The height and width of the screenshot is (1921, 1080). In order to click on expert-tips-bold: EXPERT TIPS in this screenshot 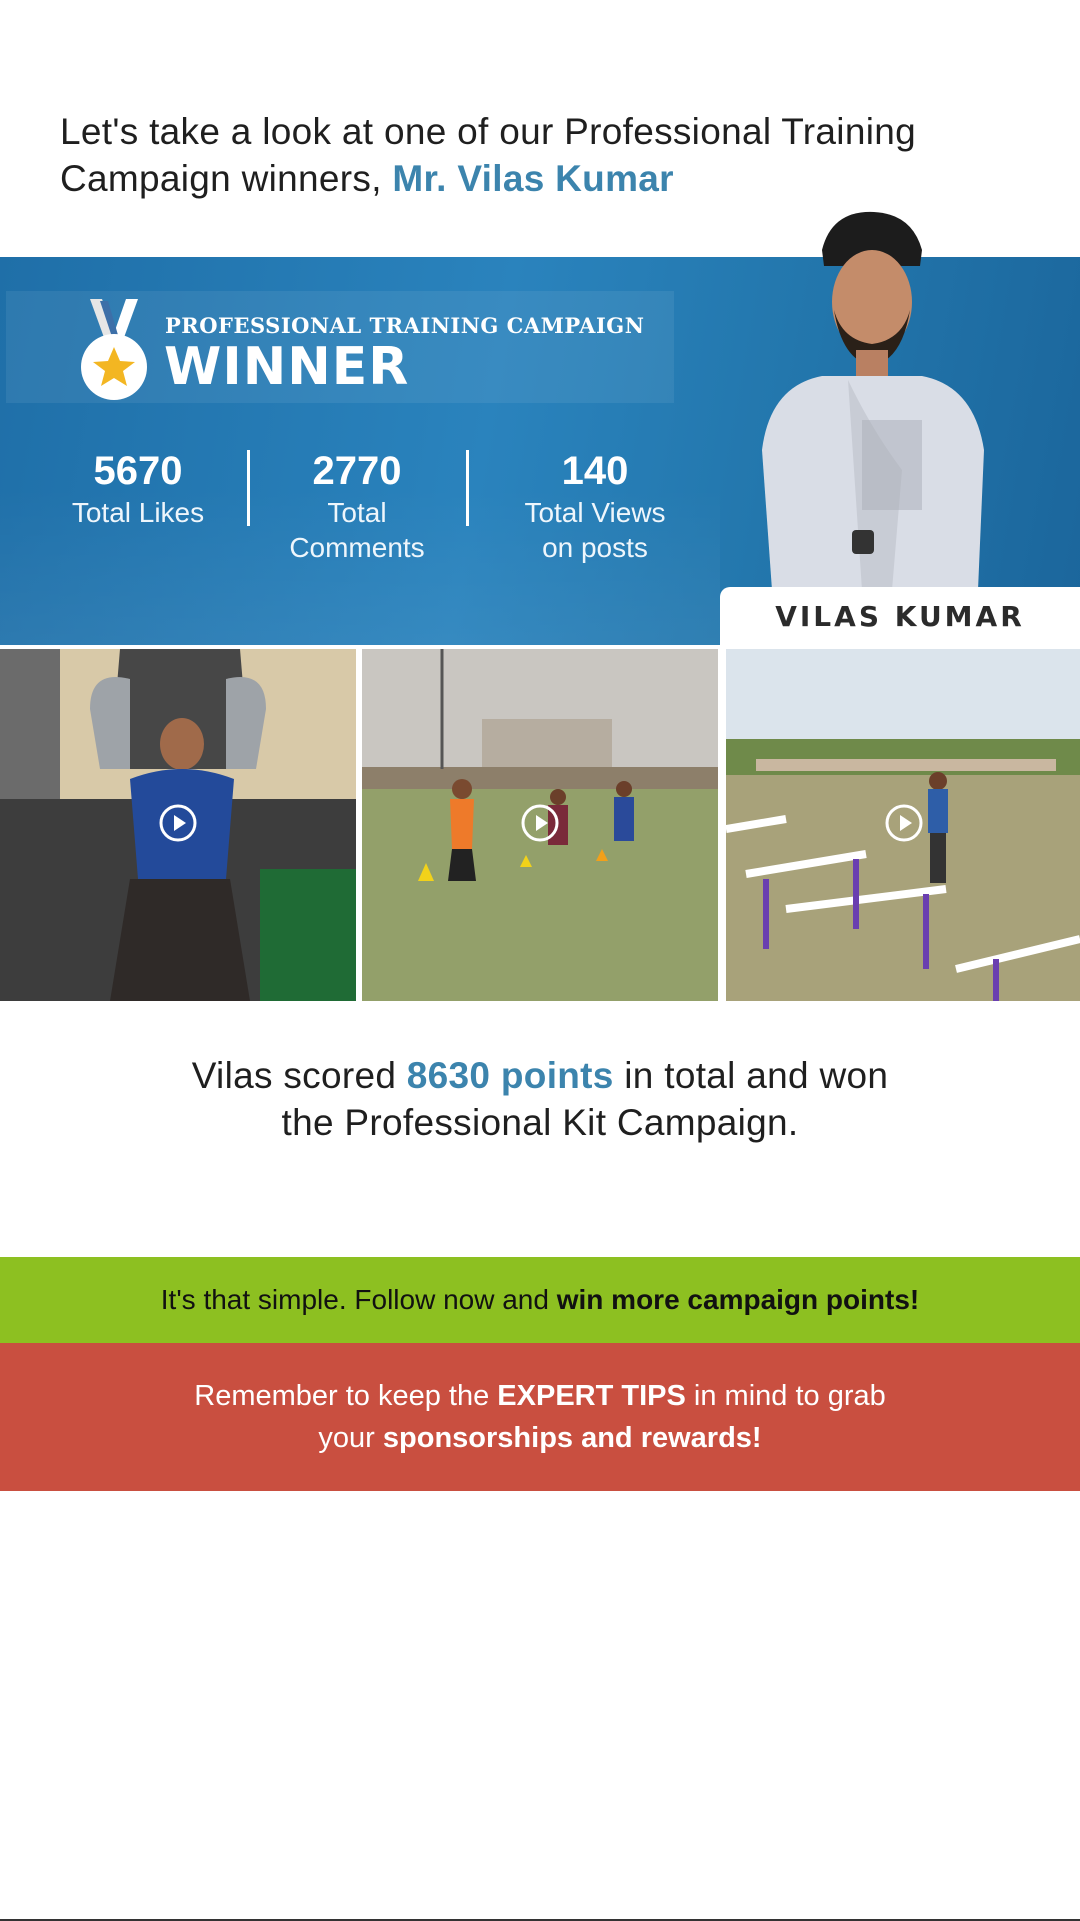, I will do `click(591, 1396)`.